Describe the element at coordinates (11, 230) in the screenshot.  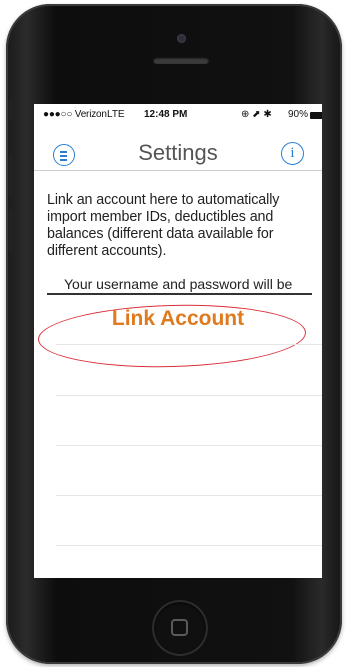
I see `volume-down-button` at that location.